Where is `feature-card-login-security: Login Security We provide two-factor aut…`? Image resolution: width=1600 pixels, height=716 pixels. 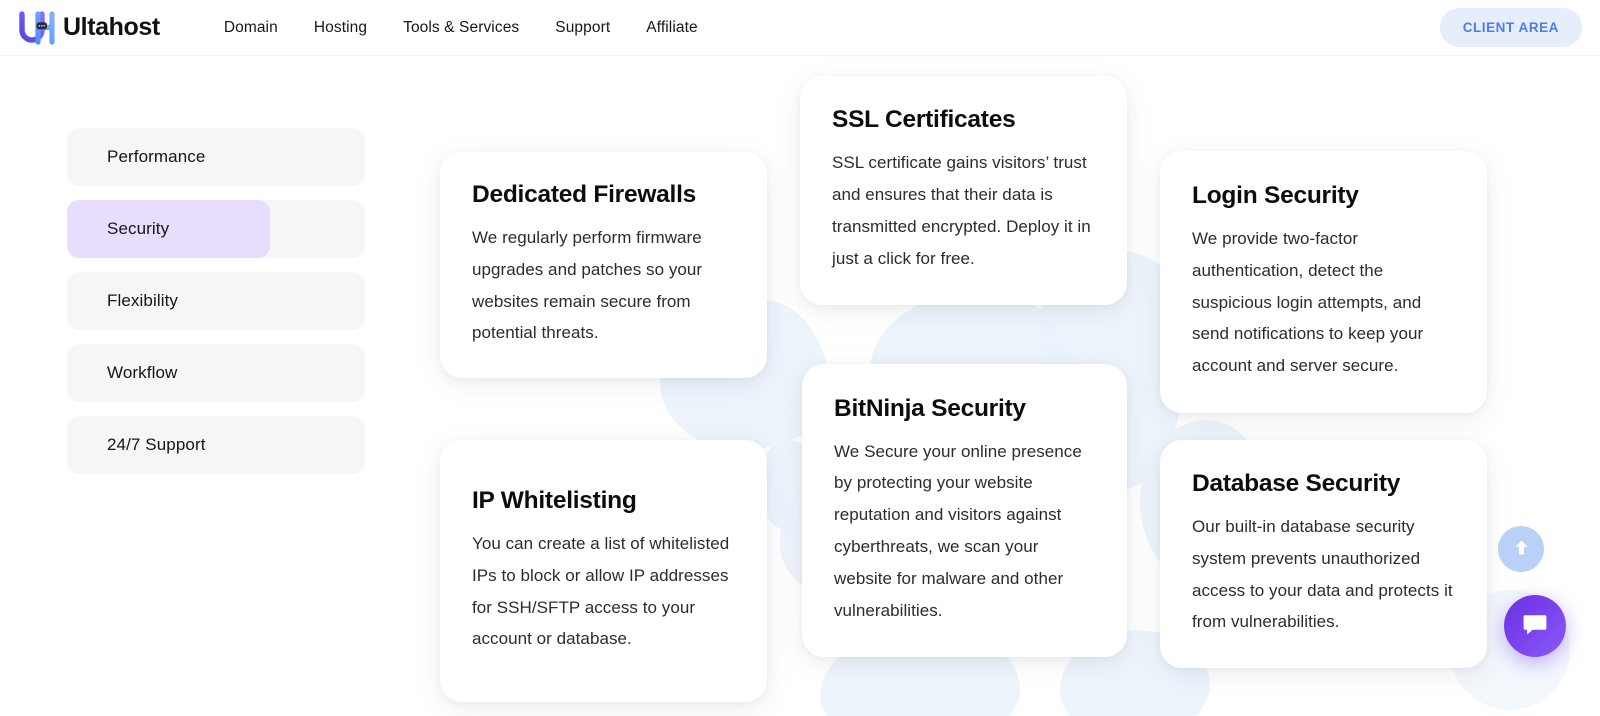
feature-card-login-security: Login Security We provide two-factor aut… is located at coordinates (1323, 282).